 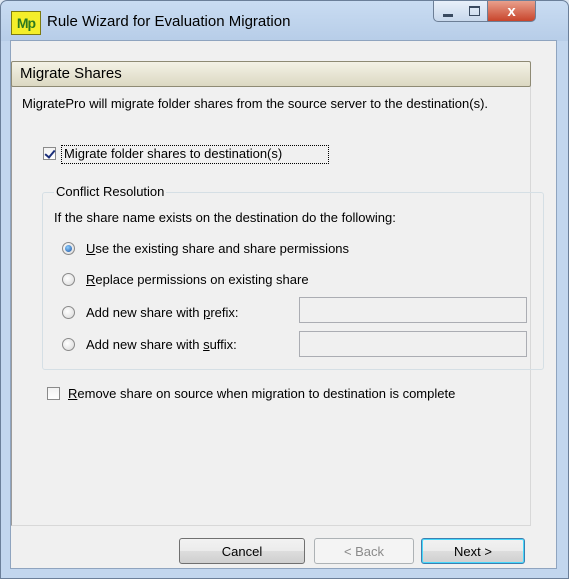 I want to click on section-title: Migrate Shares, so click(x=71, y=73).